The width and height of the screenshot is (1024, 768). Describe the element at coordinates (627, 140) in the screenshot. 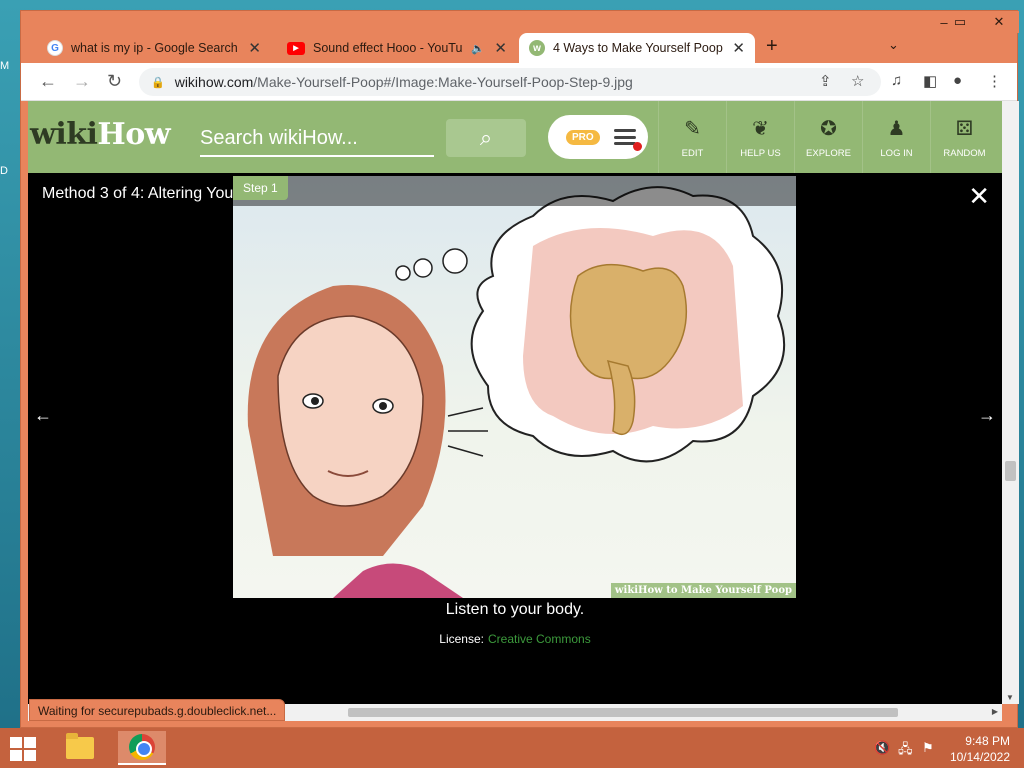

I see `hamburger-icon` at that location.